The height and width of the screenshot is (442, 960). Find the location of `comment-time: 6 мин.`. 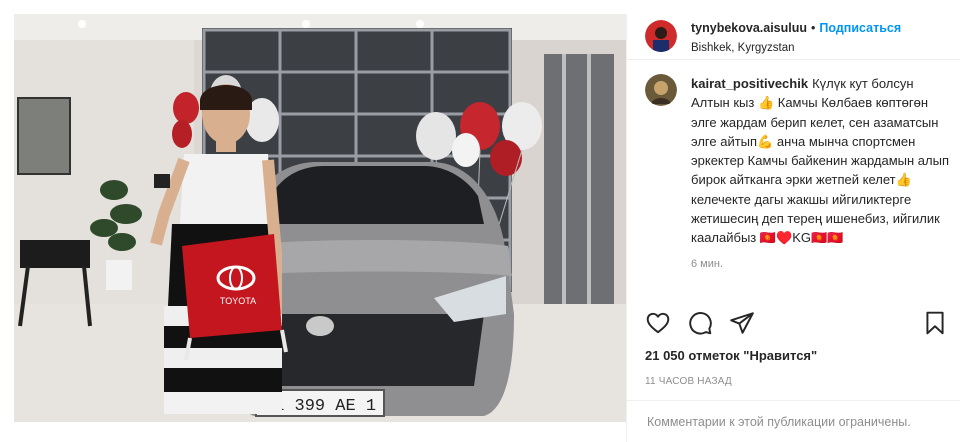

comment-time: 6 мин. is located at coordinates (823, 264).